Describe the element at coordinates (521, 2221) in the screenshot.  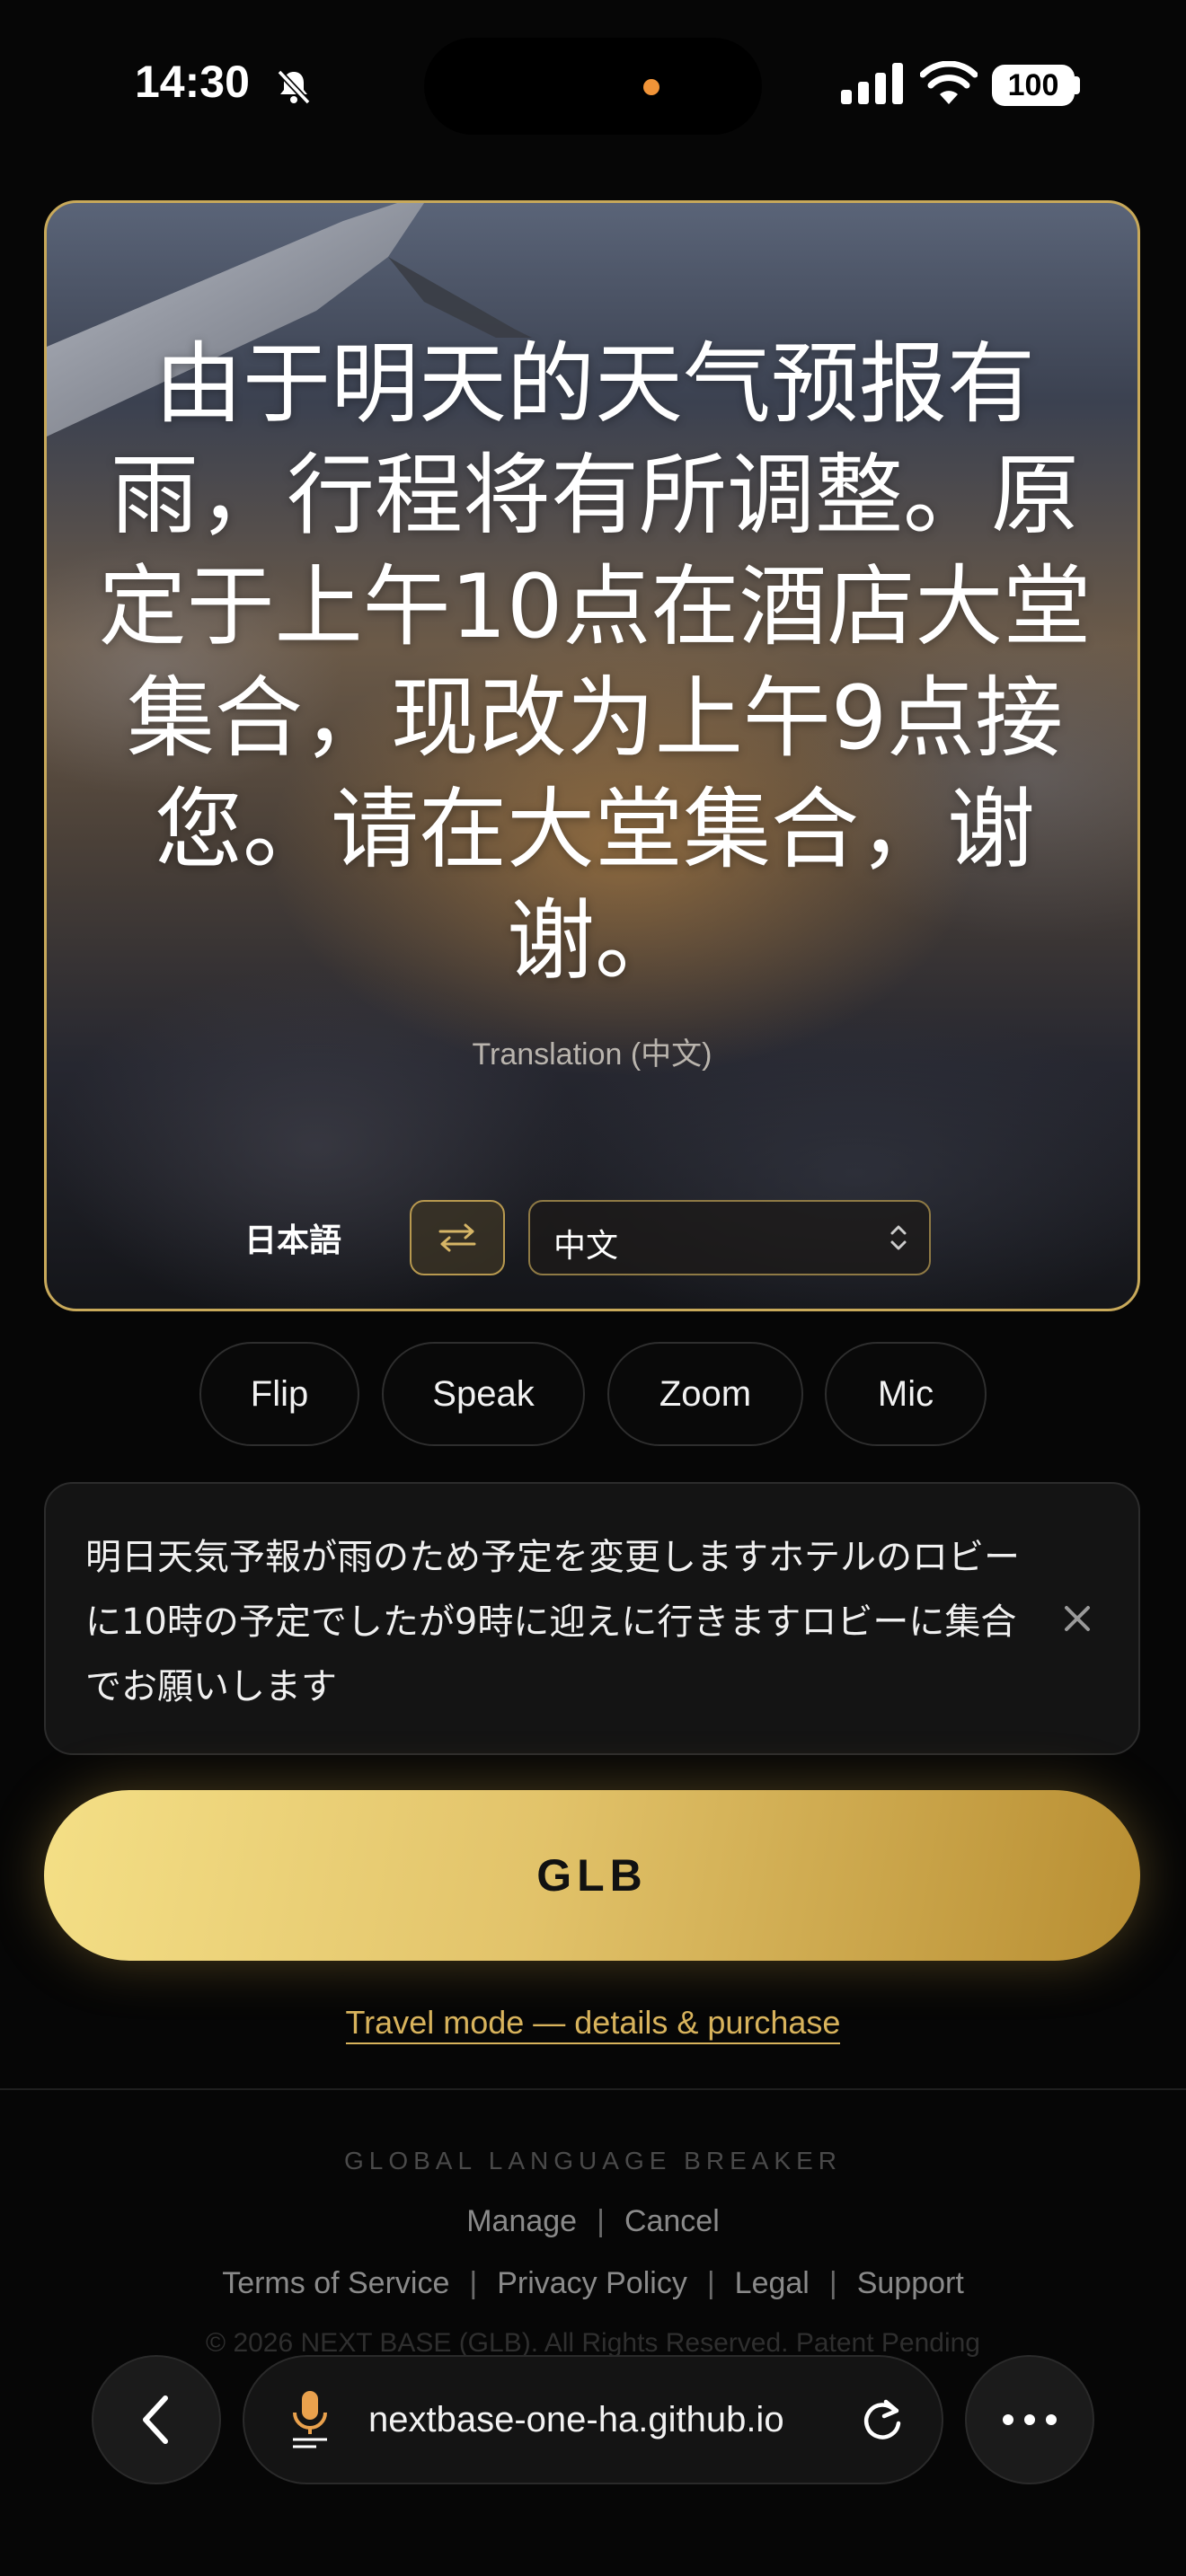
I see `manage-link: Manage` at that location.